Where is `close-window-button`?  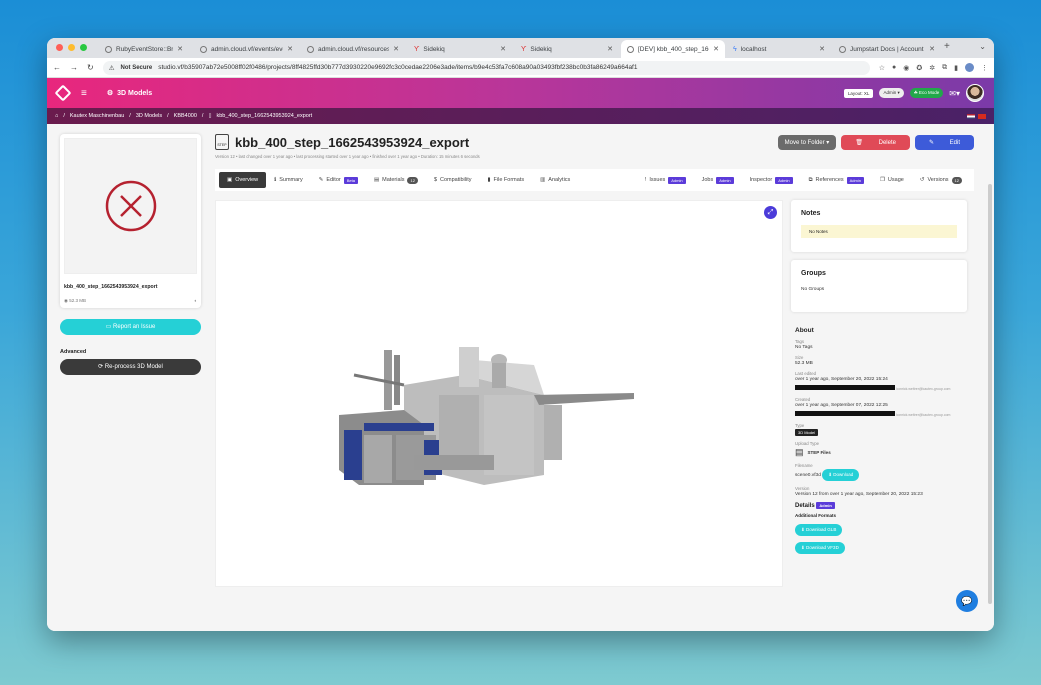 close-window-button is located at coordinates (59, 47).